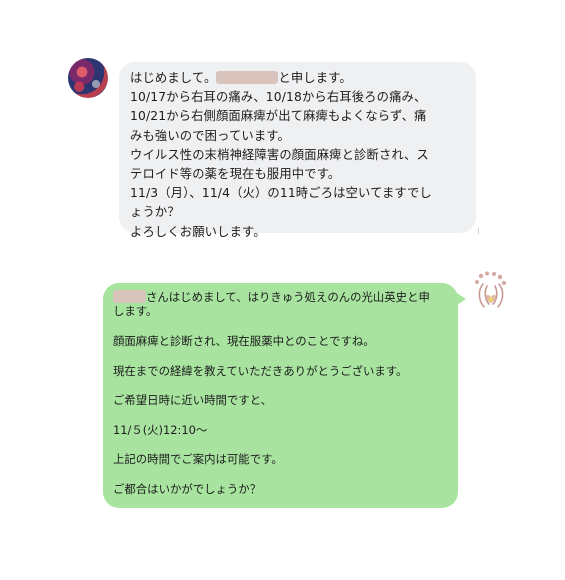 This screenshot has height=580, width=565. I want to click on outgoing-message-paragraph: ご希望日時に近い時間ですと、, so click(193, 400).